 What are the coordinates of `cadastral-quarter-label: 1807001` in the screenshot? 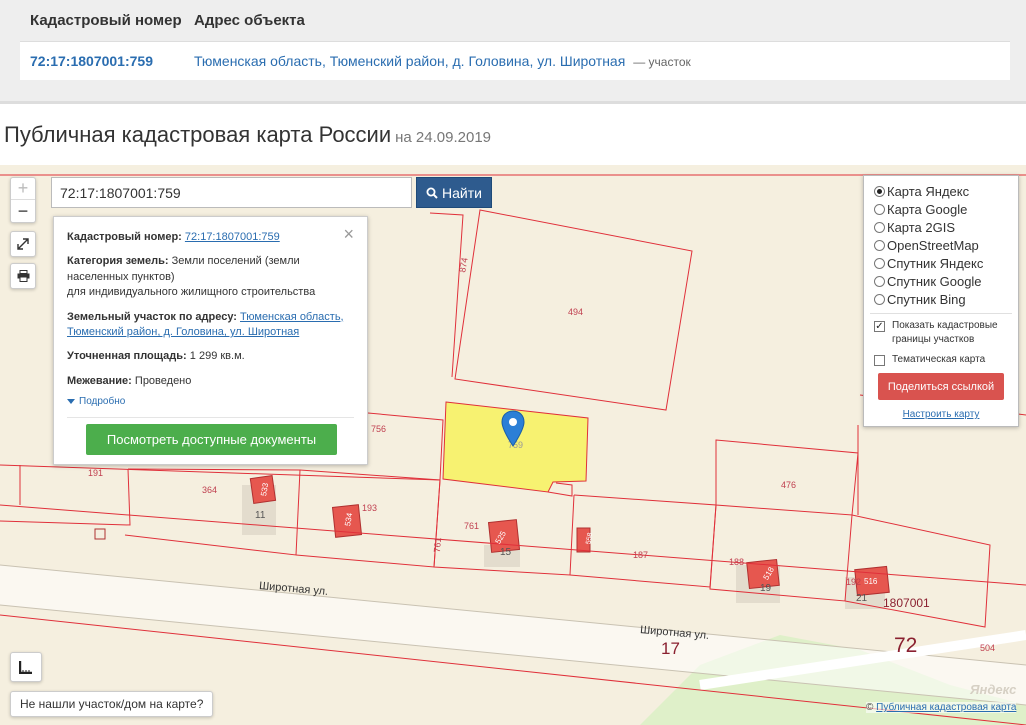 It's located at (906, 603).